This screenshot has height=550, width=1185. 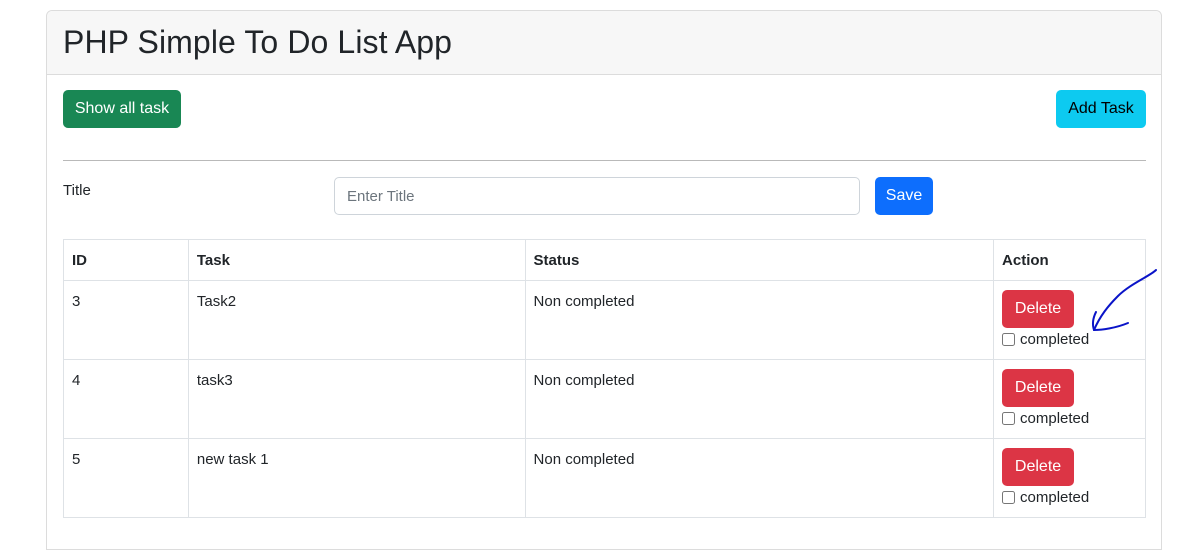 I want to click on task-name-cell: task3, so click(x=356, y=399).